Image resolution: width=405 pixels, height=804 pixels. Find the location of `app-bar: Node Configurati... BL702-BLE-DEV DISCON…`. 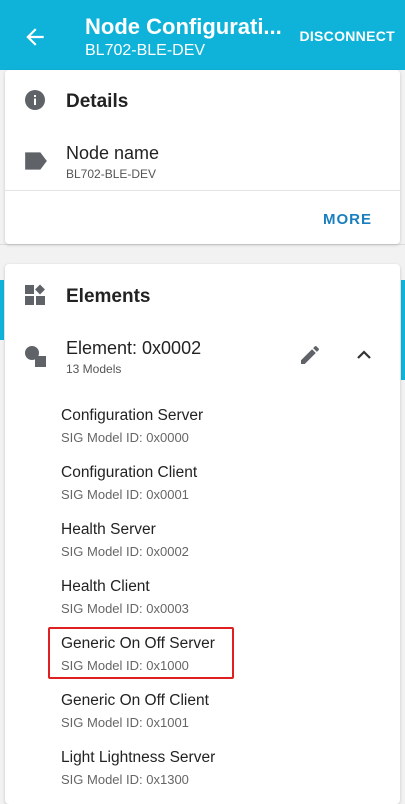

app-bar: Node Configurati... BL702-BLE-DEV DISCON… is located at coordinates (202, 35).